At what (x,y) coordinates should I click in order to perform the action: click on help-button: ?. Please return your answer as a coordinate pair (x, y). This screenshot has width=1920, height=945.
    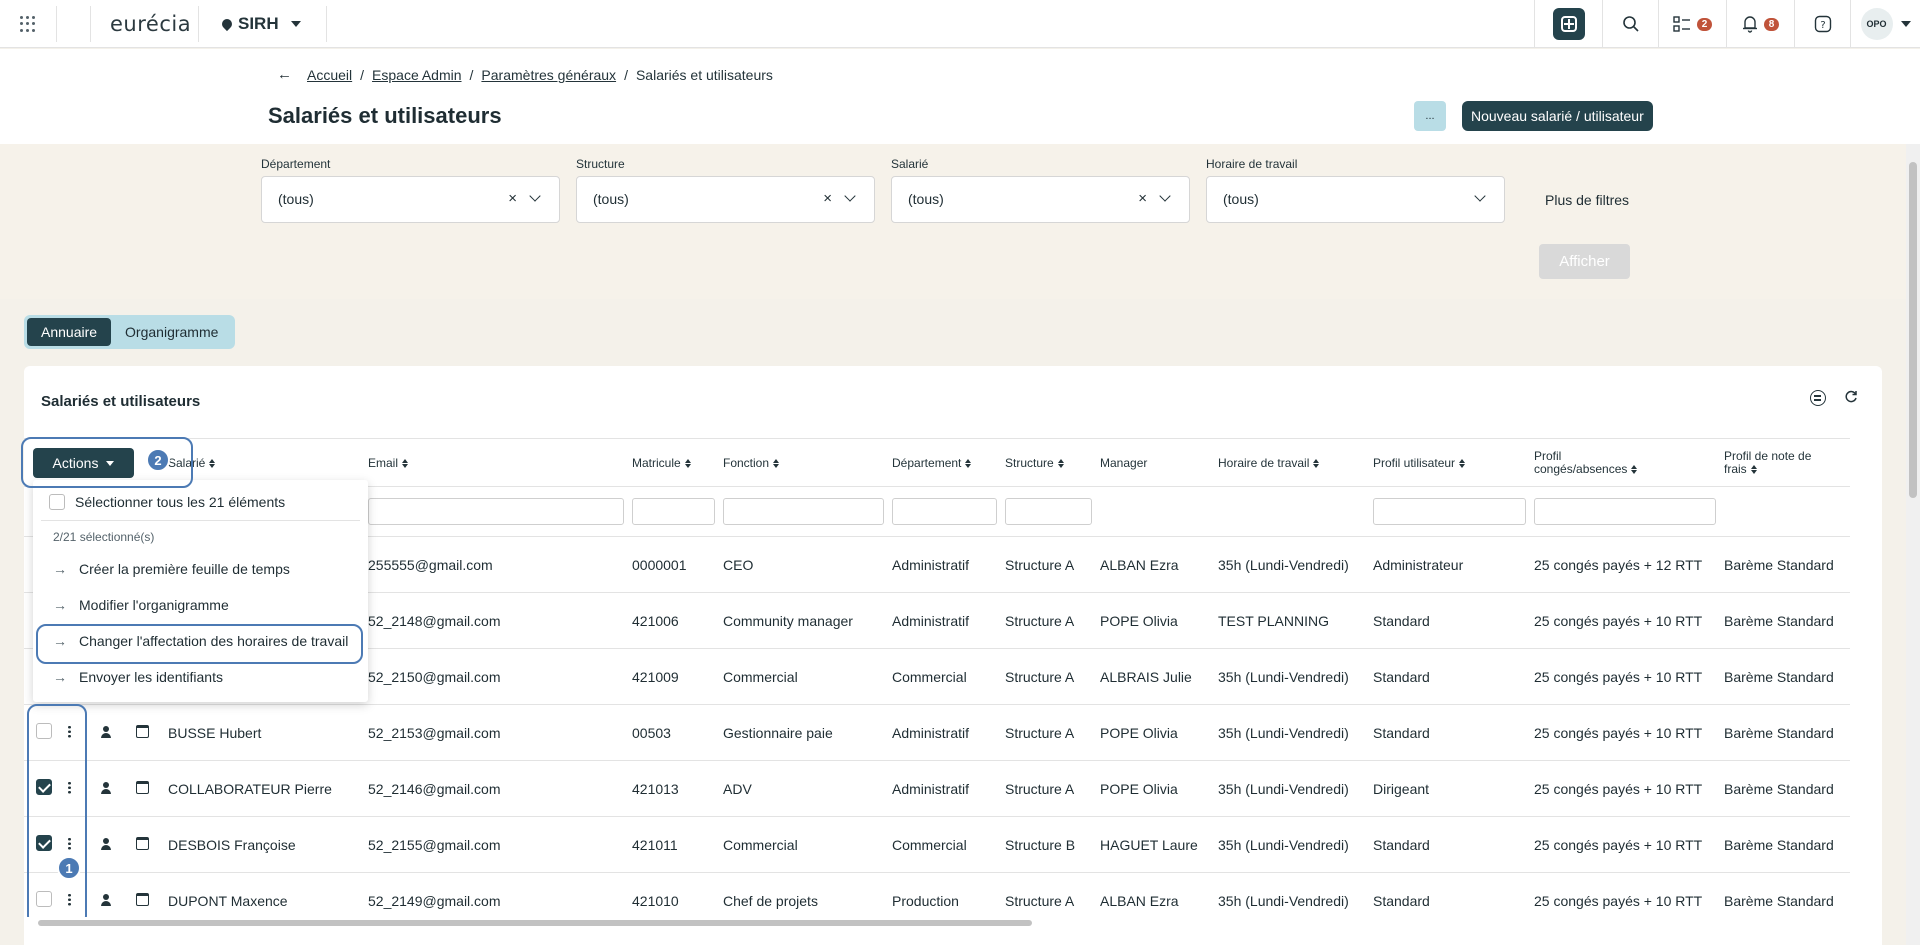
    Looking at the image, I should click on (1822, 24).